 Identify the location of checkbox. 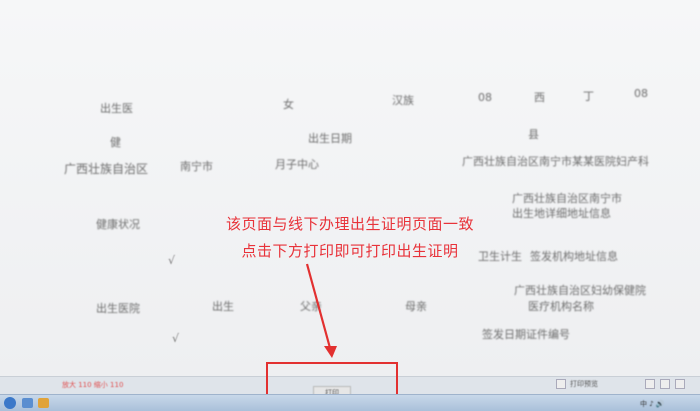
(561, 384).